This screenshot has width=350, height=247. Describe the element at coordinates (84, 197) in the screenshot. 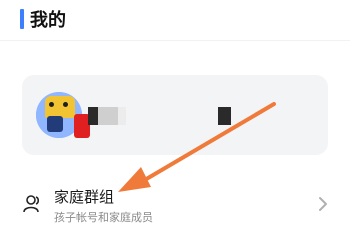

I see `family-group-label: 家庭群组` at that location.